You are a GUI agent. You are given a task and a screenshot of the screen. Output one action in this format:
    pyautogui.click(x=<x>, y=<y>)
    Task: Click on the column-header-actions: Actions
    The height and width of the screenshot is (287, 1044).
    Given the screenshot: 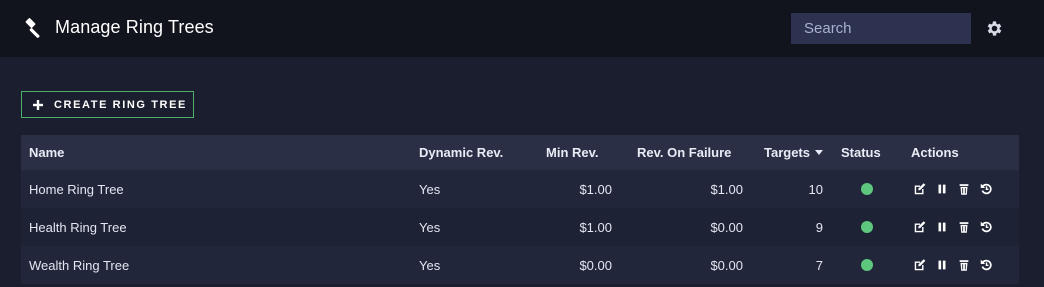 What is the action you would take?
    pyautogui.click(x=935, y=152)
    